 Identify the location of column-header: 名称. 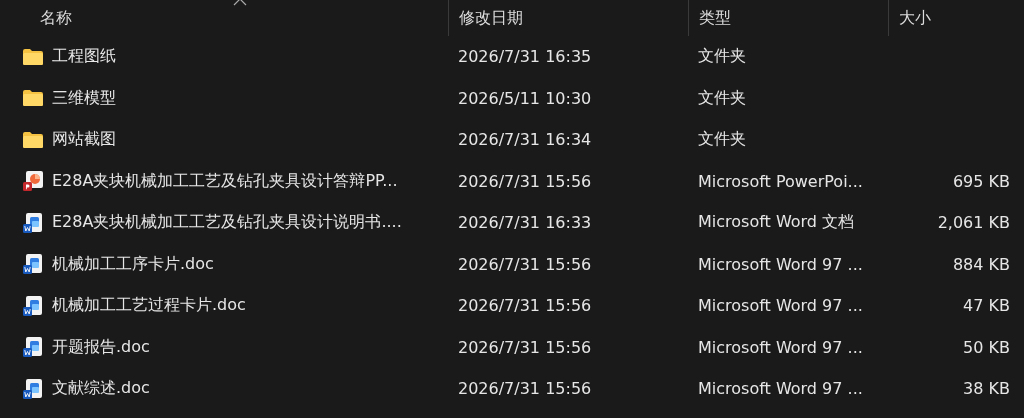
(56, 18).